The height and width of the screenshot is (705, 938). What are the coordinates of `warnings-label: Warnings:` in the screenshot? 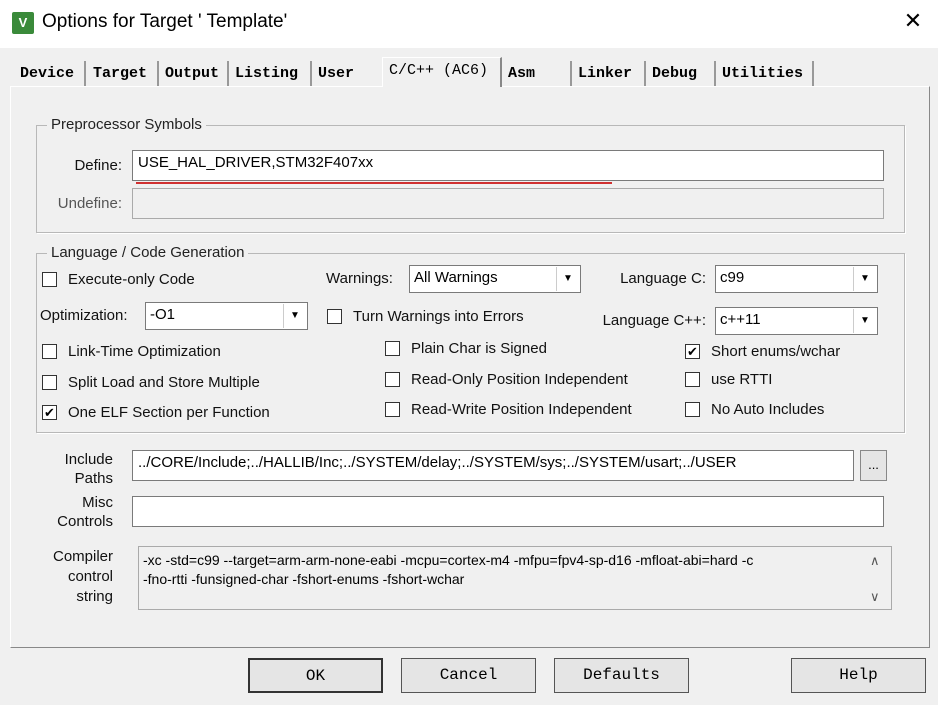 It's located at (359, 278).